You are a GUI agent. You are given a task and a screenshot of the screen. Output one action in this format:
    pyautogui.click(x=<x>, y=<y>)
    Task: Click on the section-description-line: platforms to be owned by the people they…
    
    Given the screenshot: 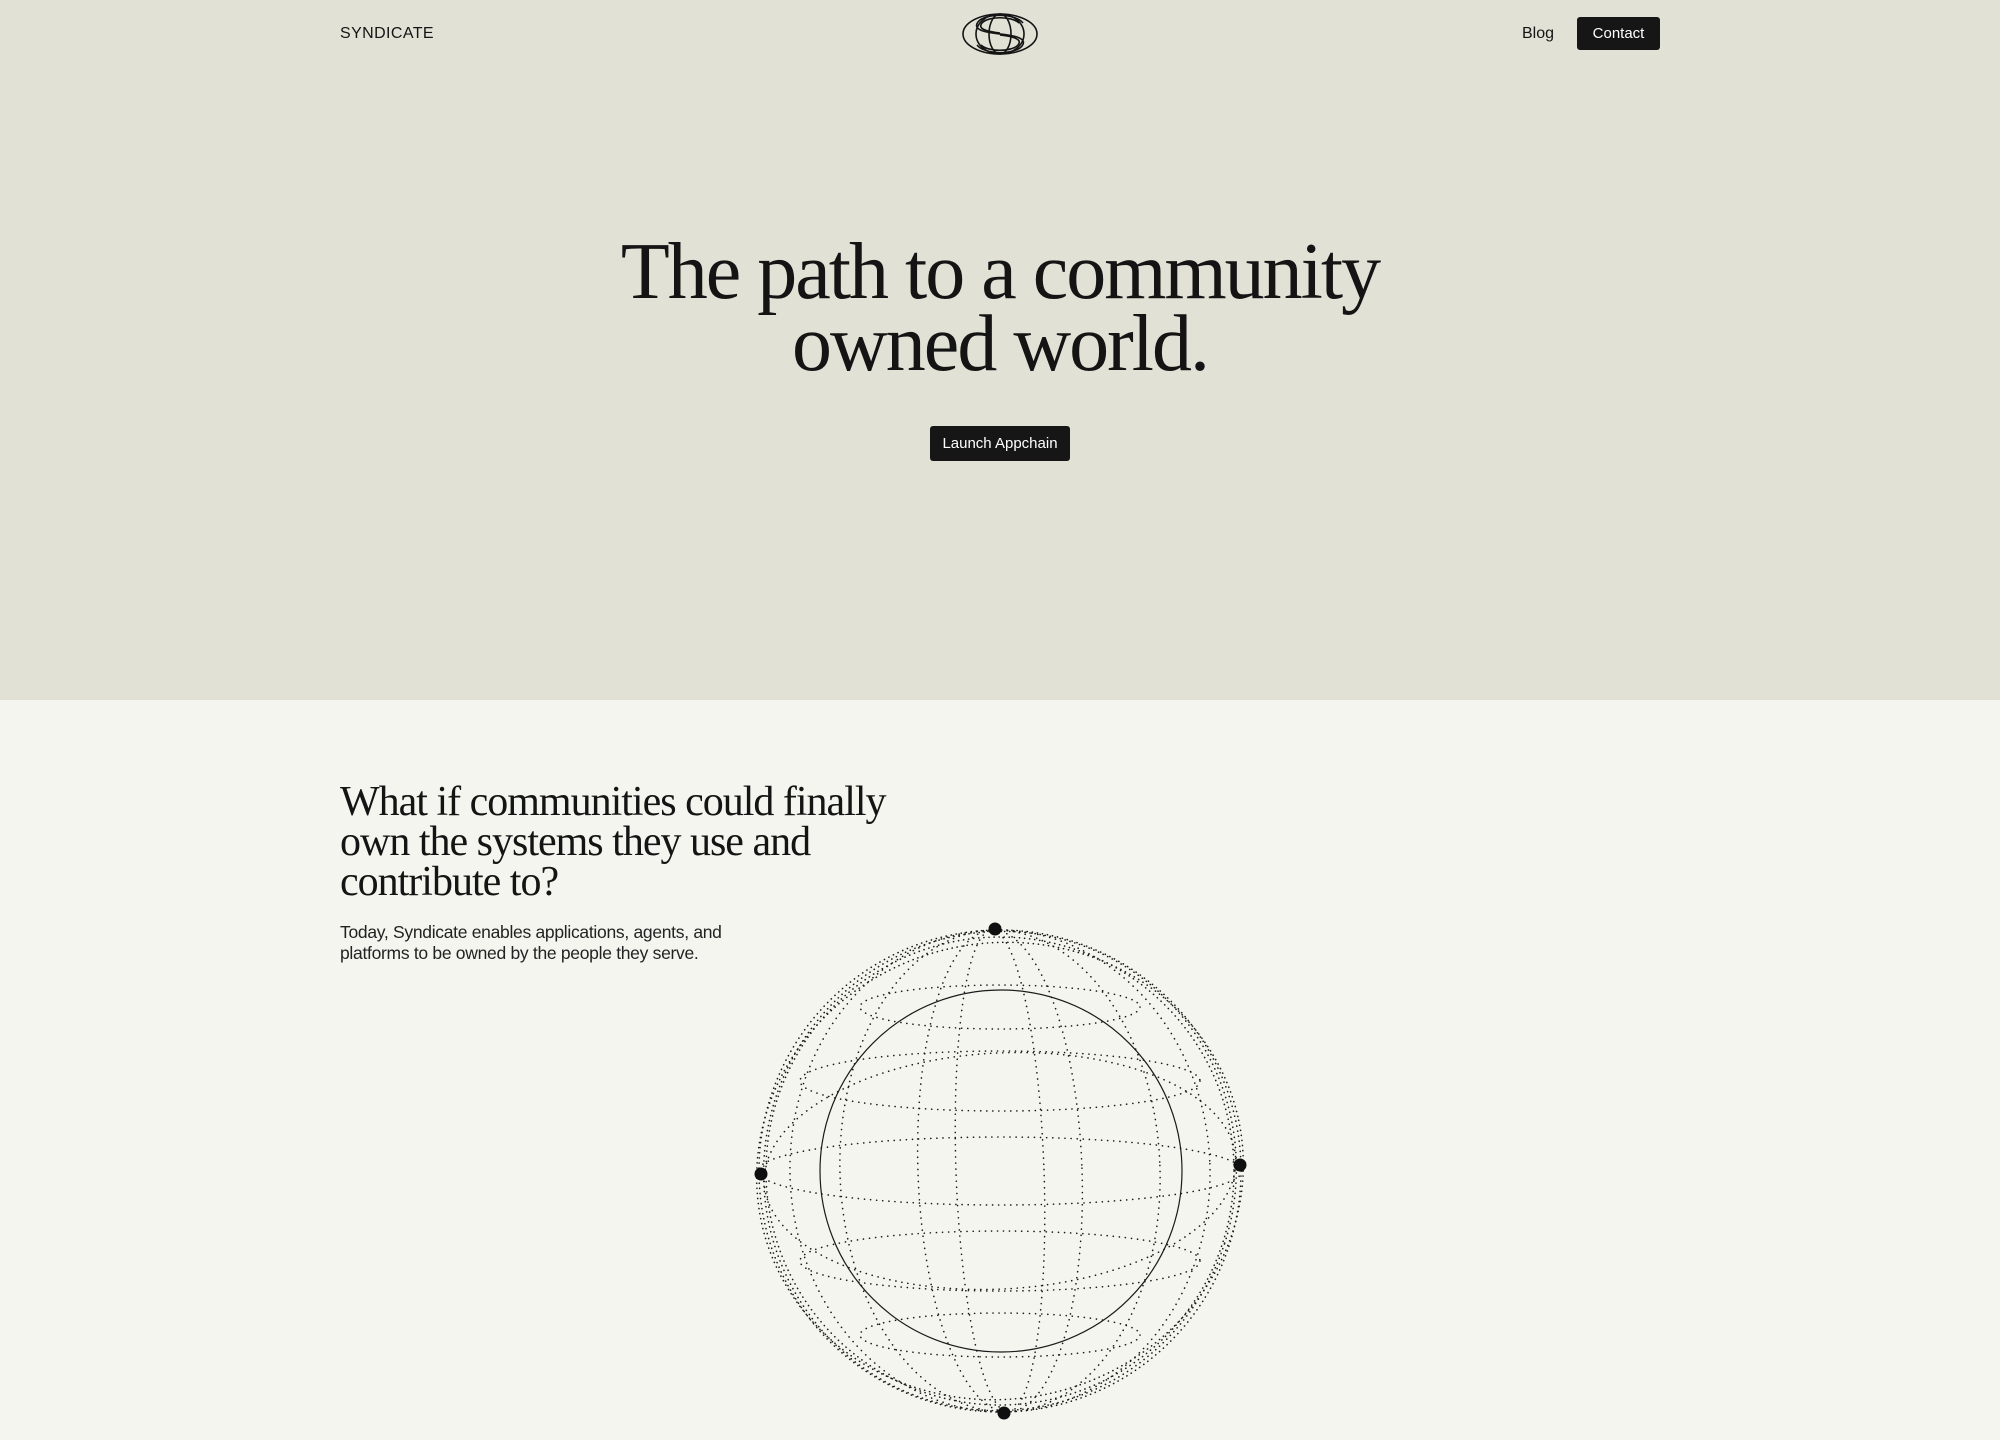 What is the action you would take?
    pyautogui.click(x=519, y=953)
    